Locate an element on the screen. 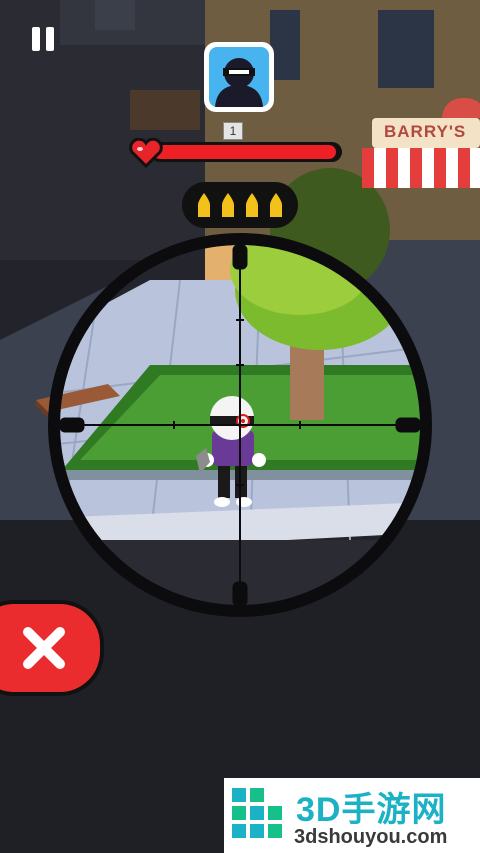 Image resolution: width=480 pixels, height=853 pixels. pause-button is located at coordinates (45, 39).